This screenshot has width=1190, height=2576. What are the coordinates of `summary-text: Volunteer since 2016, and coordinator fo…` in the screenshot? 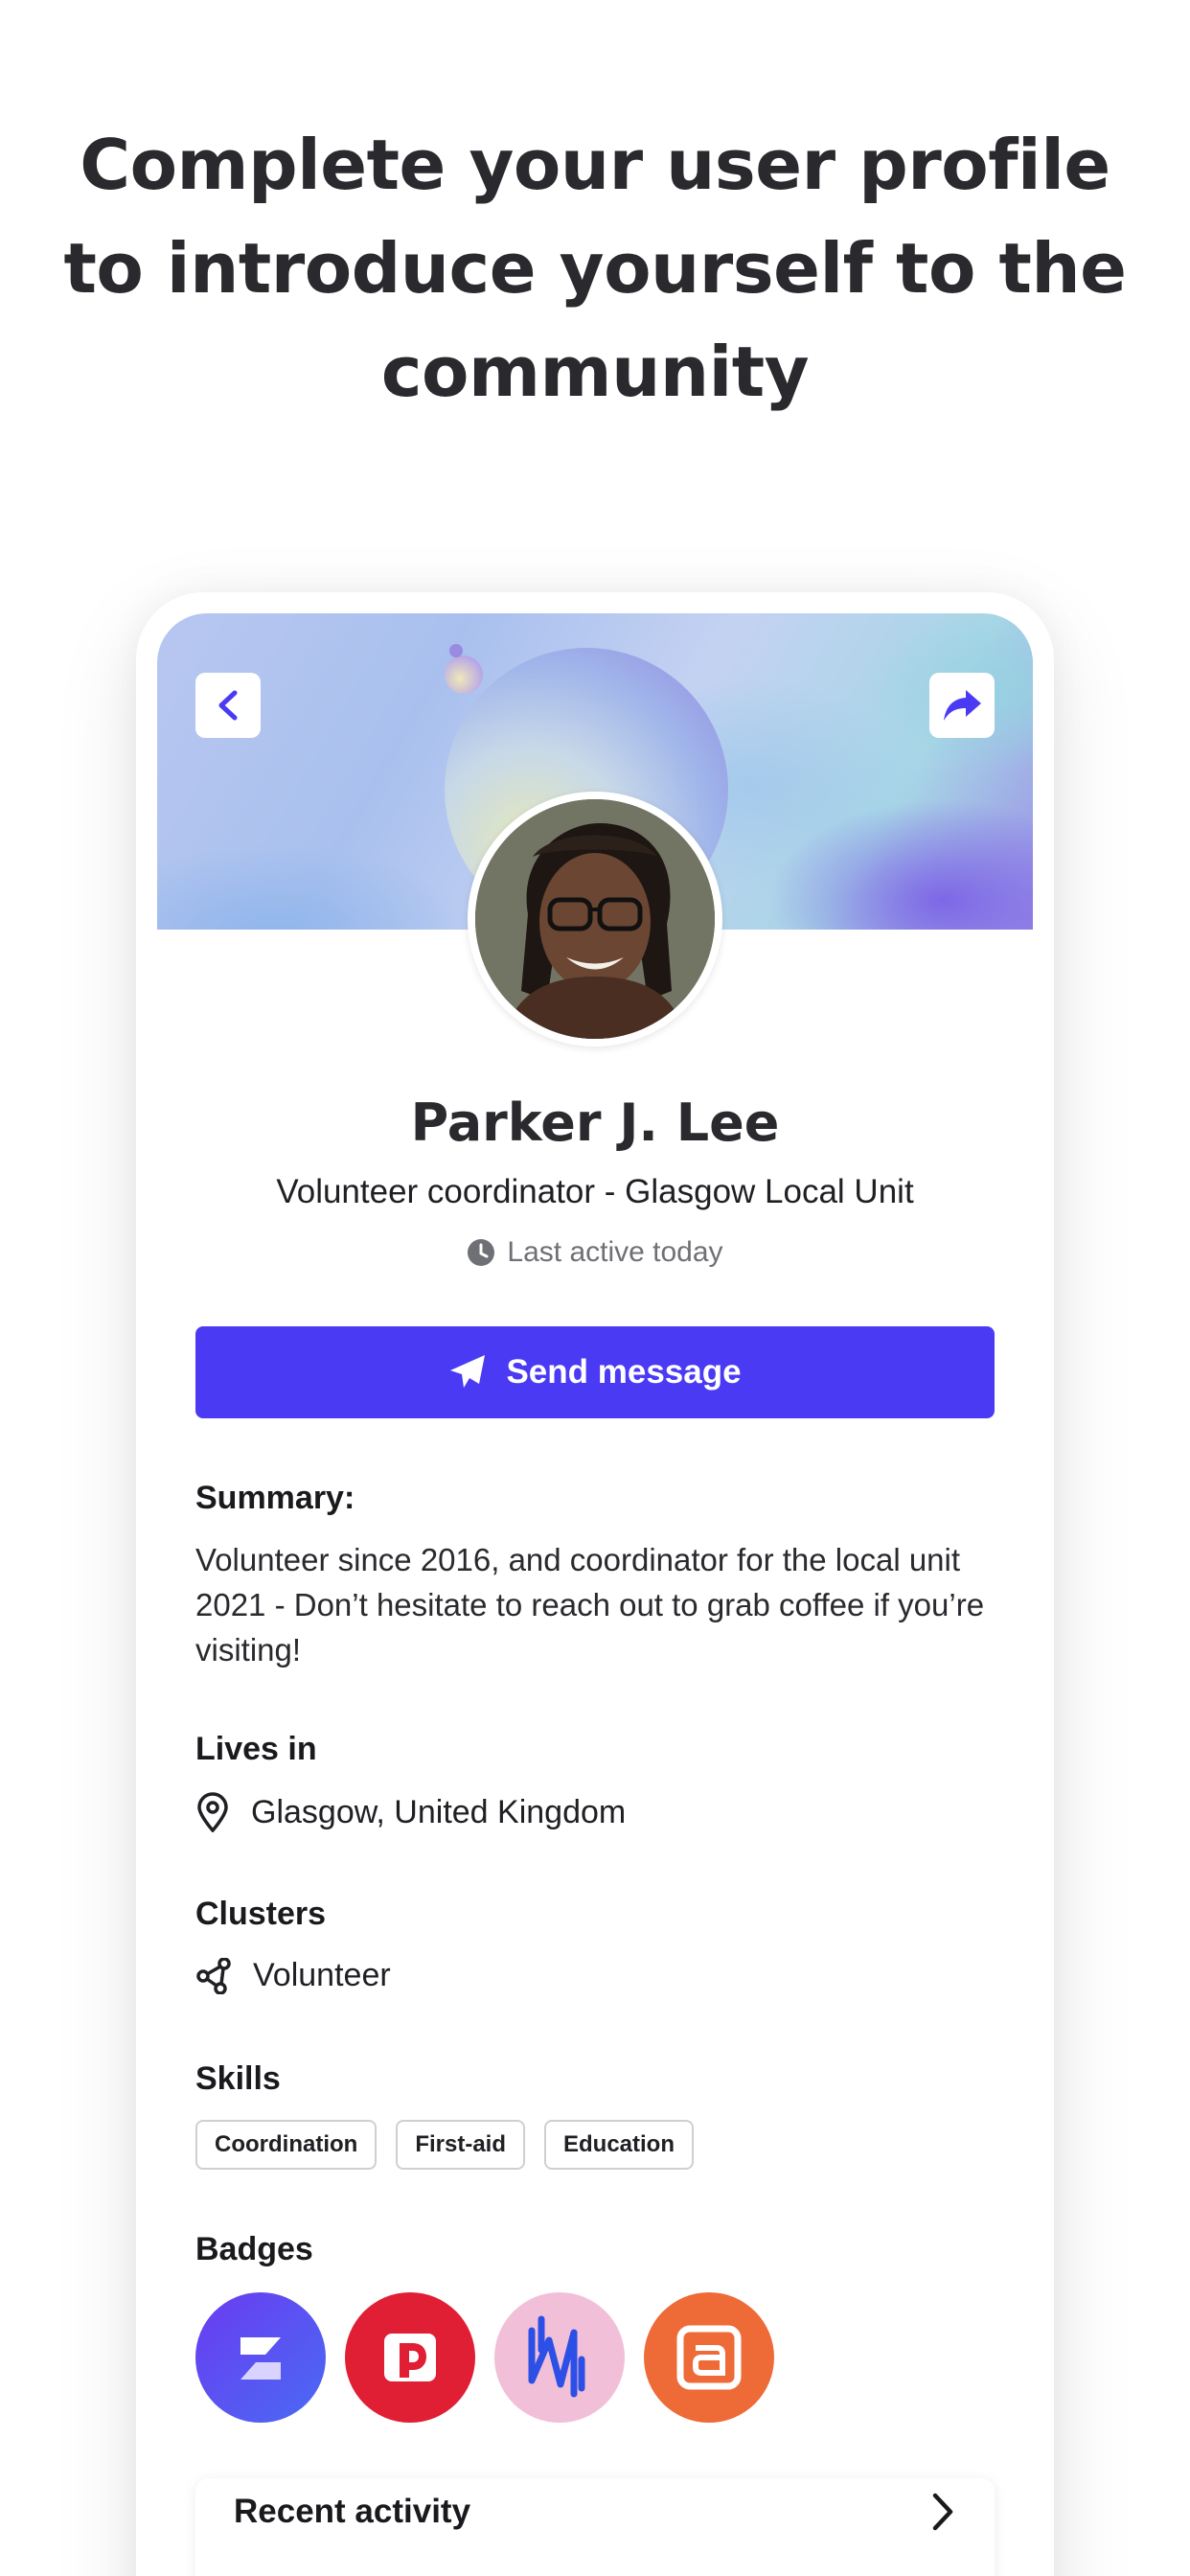 It's located at (590, 1605).